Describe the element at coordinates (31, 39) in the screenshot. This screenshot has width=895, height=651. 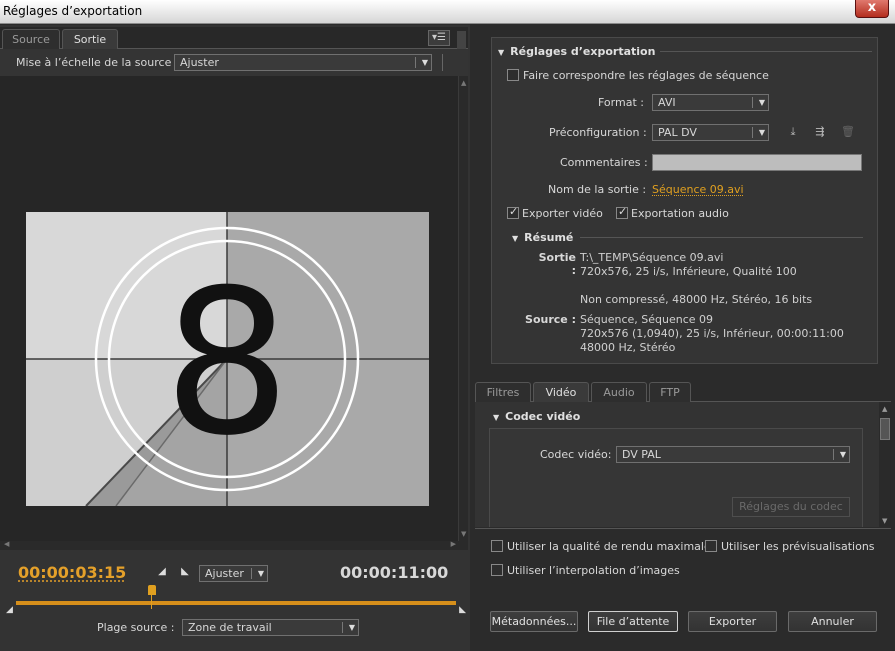
I see `tab-source: Source` at that location.